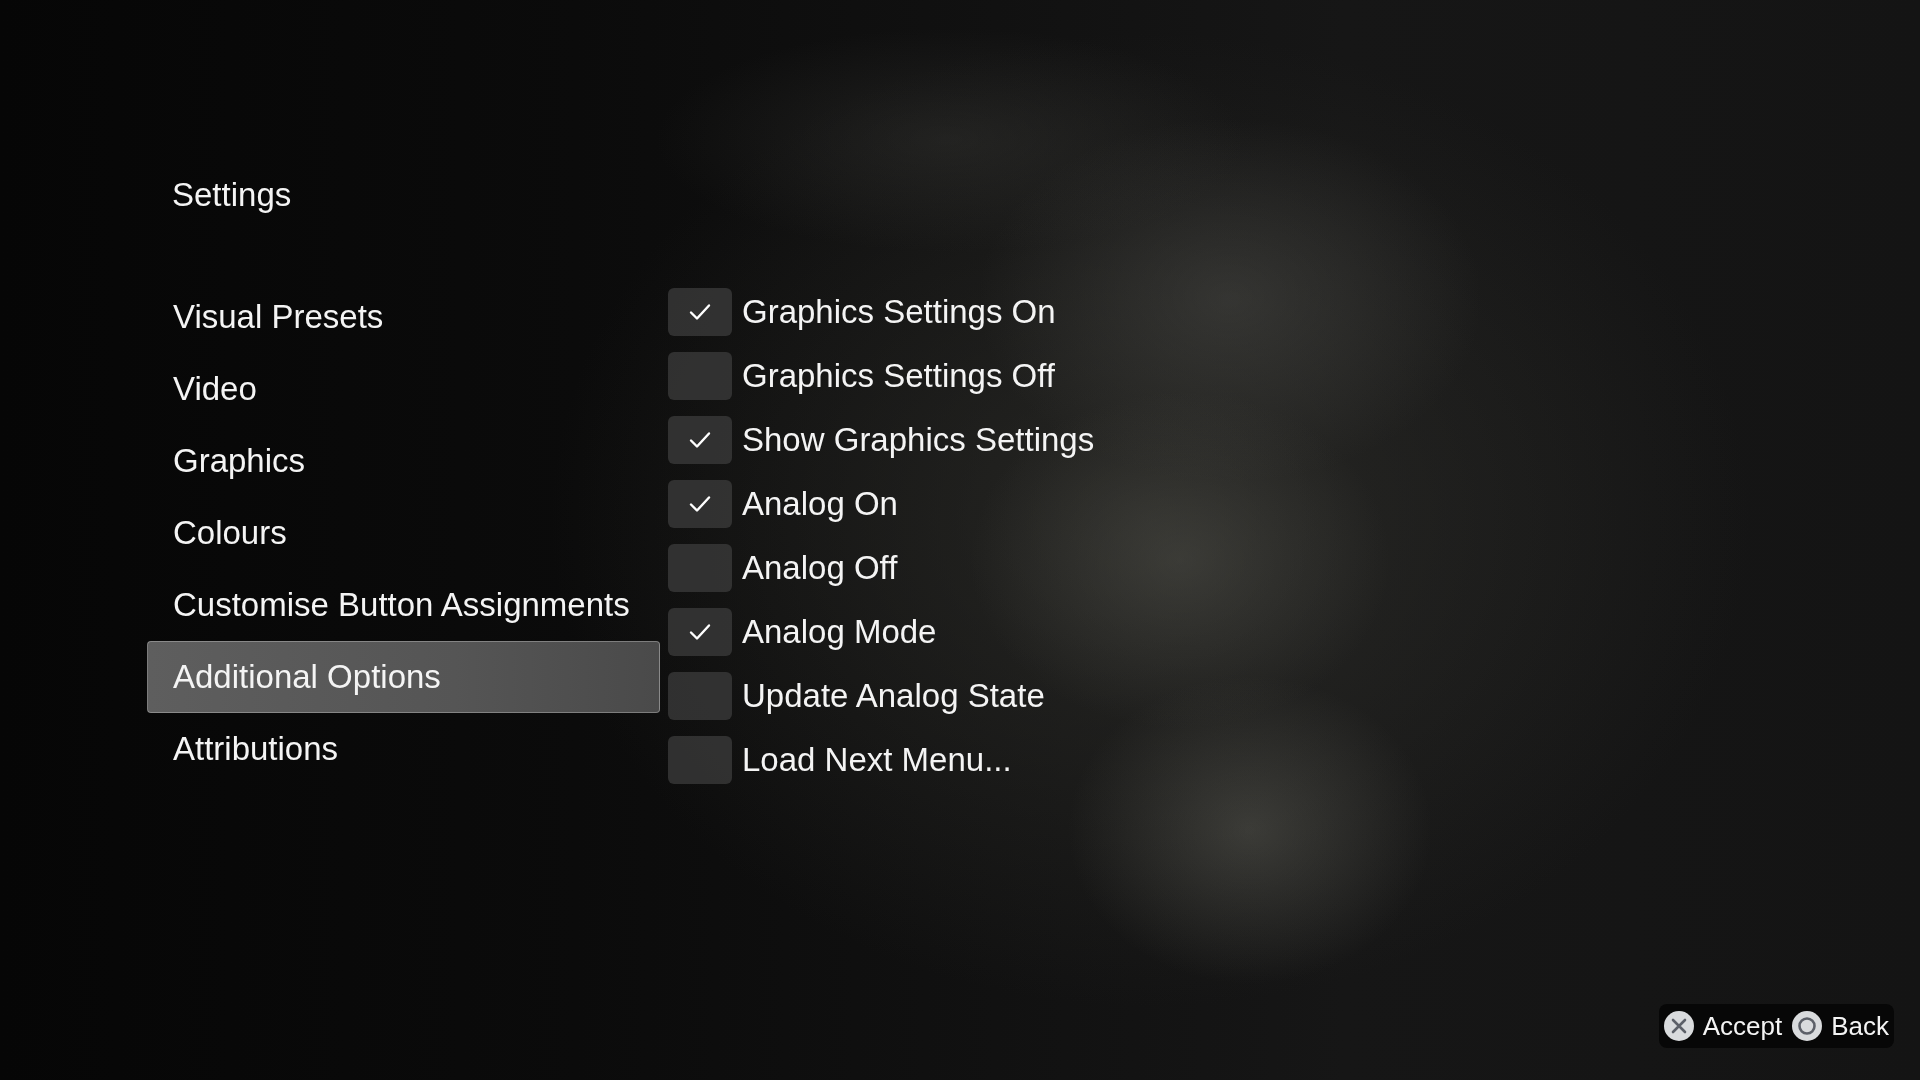 The width and height of the screenshot is (1920, 1080). I want to click on page-title: Settings, so click(232, 195).